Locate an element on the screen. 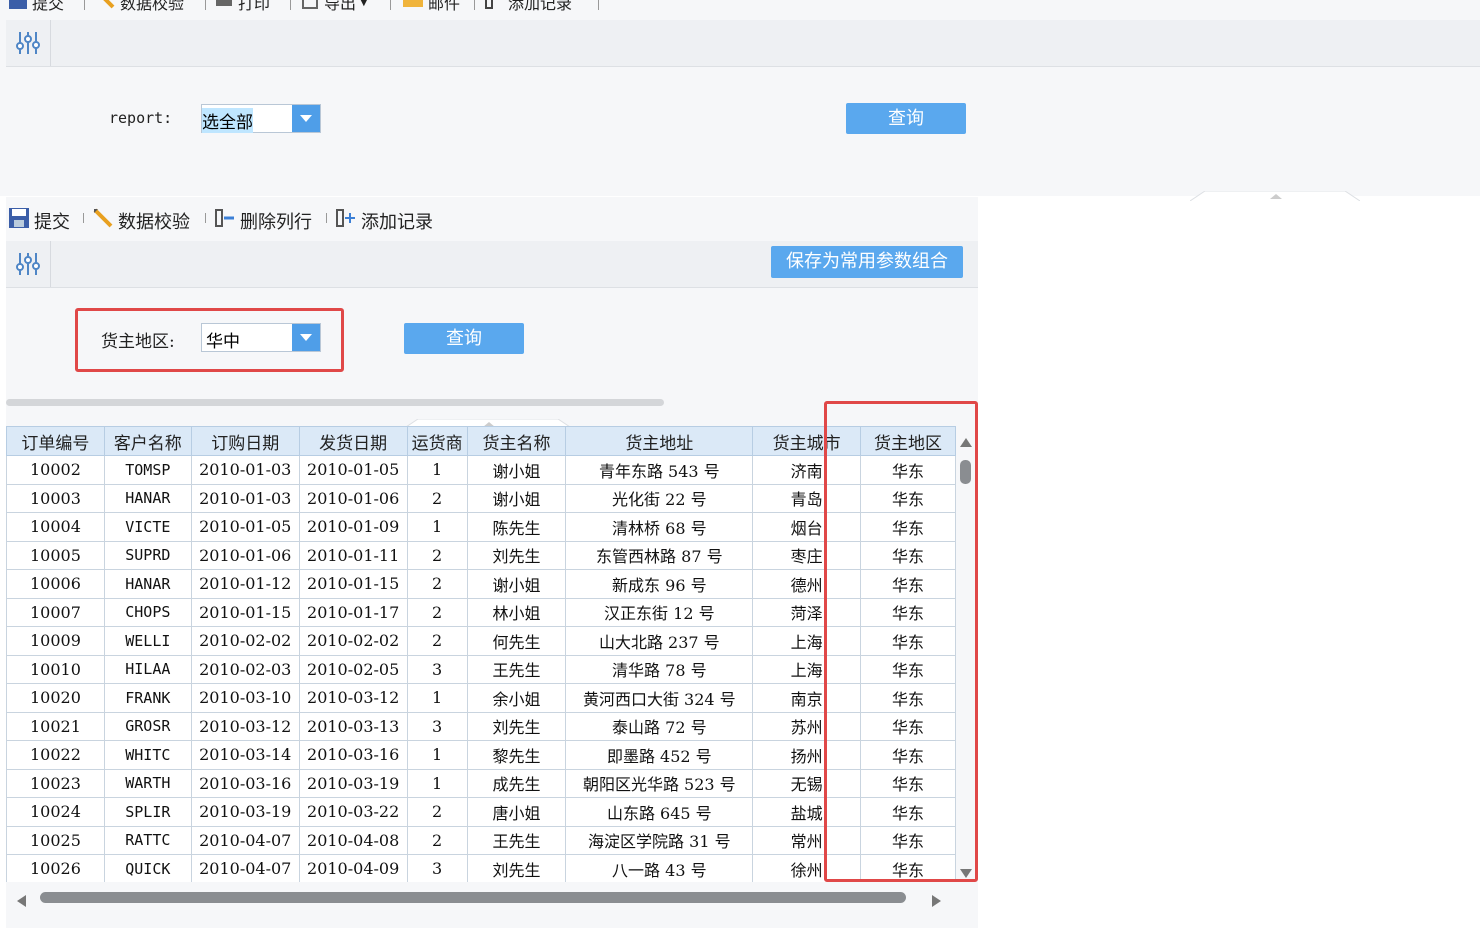 The height and width of the screenshot is (928, 1480). table-cell: 成先生 is located at coordinates (516, 783).